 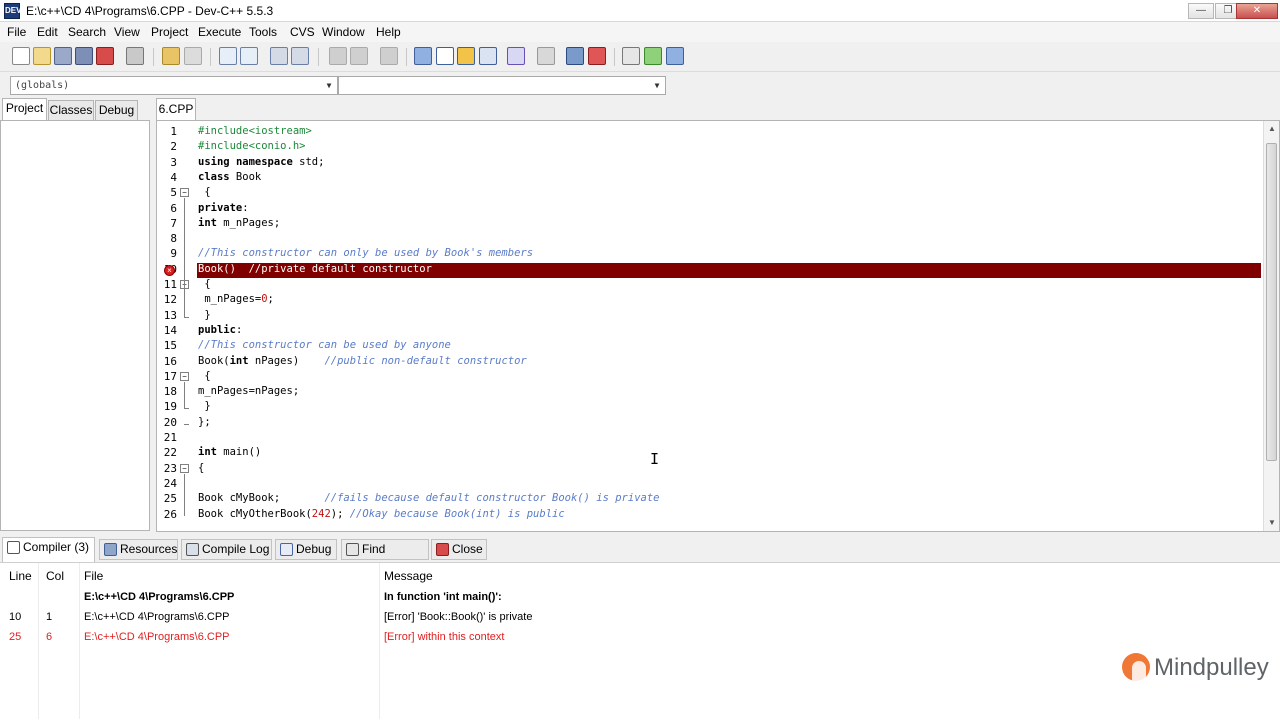 What do you see at coordinates (15, 637) in the screenshot?
I see `result-cell-line: 25` at bounding box center [15, 637].